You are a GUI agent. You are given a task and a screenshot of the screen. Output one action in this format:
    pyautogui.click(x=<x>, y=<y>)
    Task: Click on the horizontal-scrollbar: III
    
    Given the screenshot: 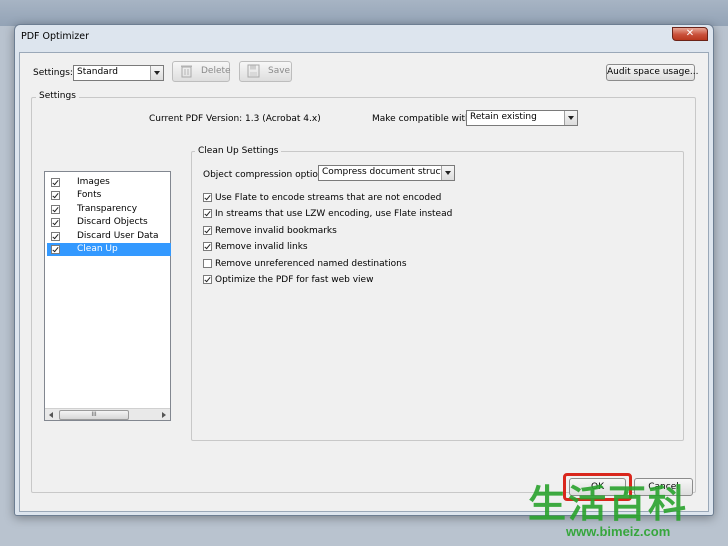 What is the action you would take?
    pyautogui.click(x=107, y=414)
    